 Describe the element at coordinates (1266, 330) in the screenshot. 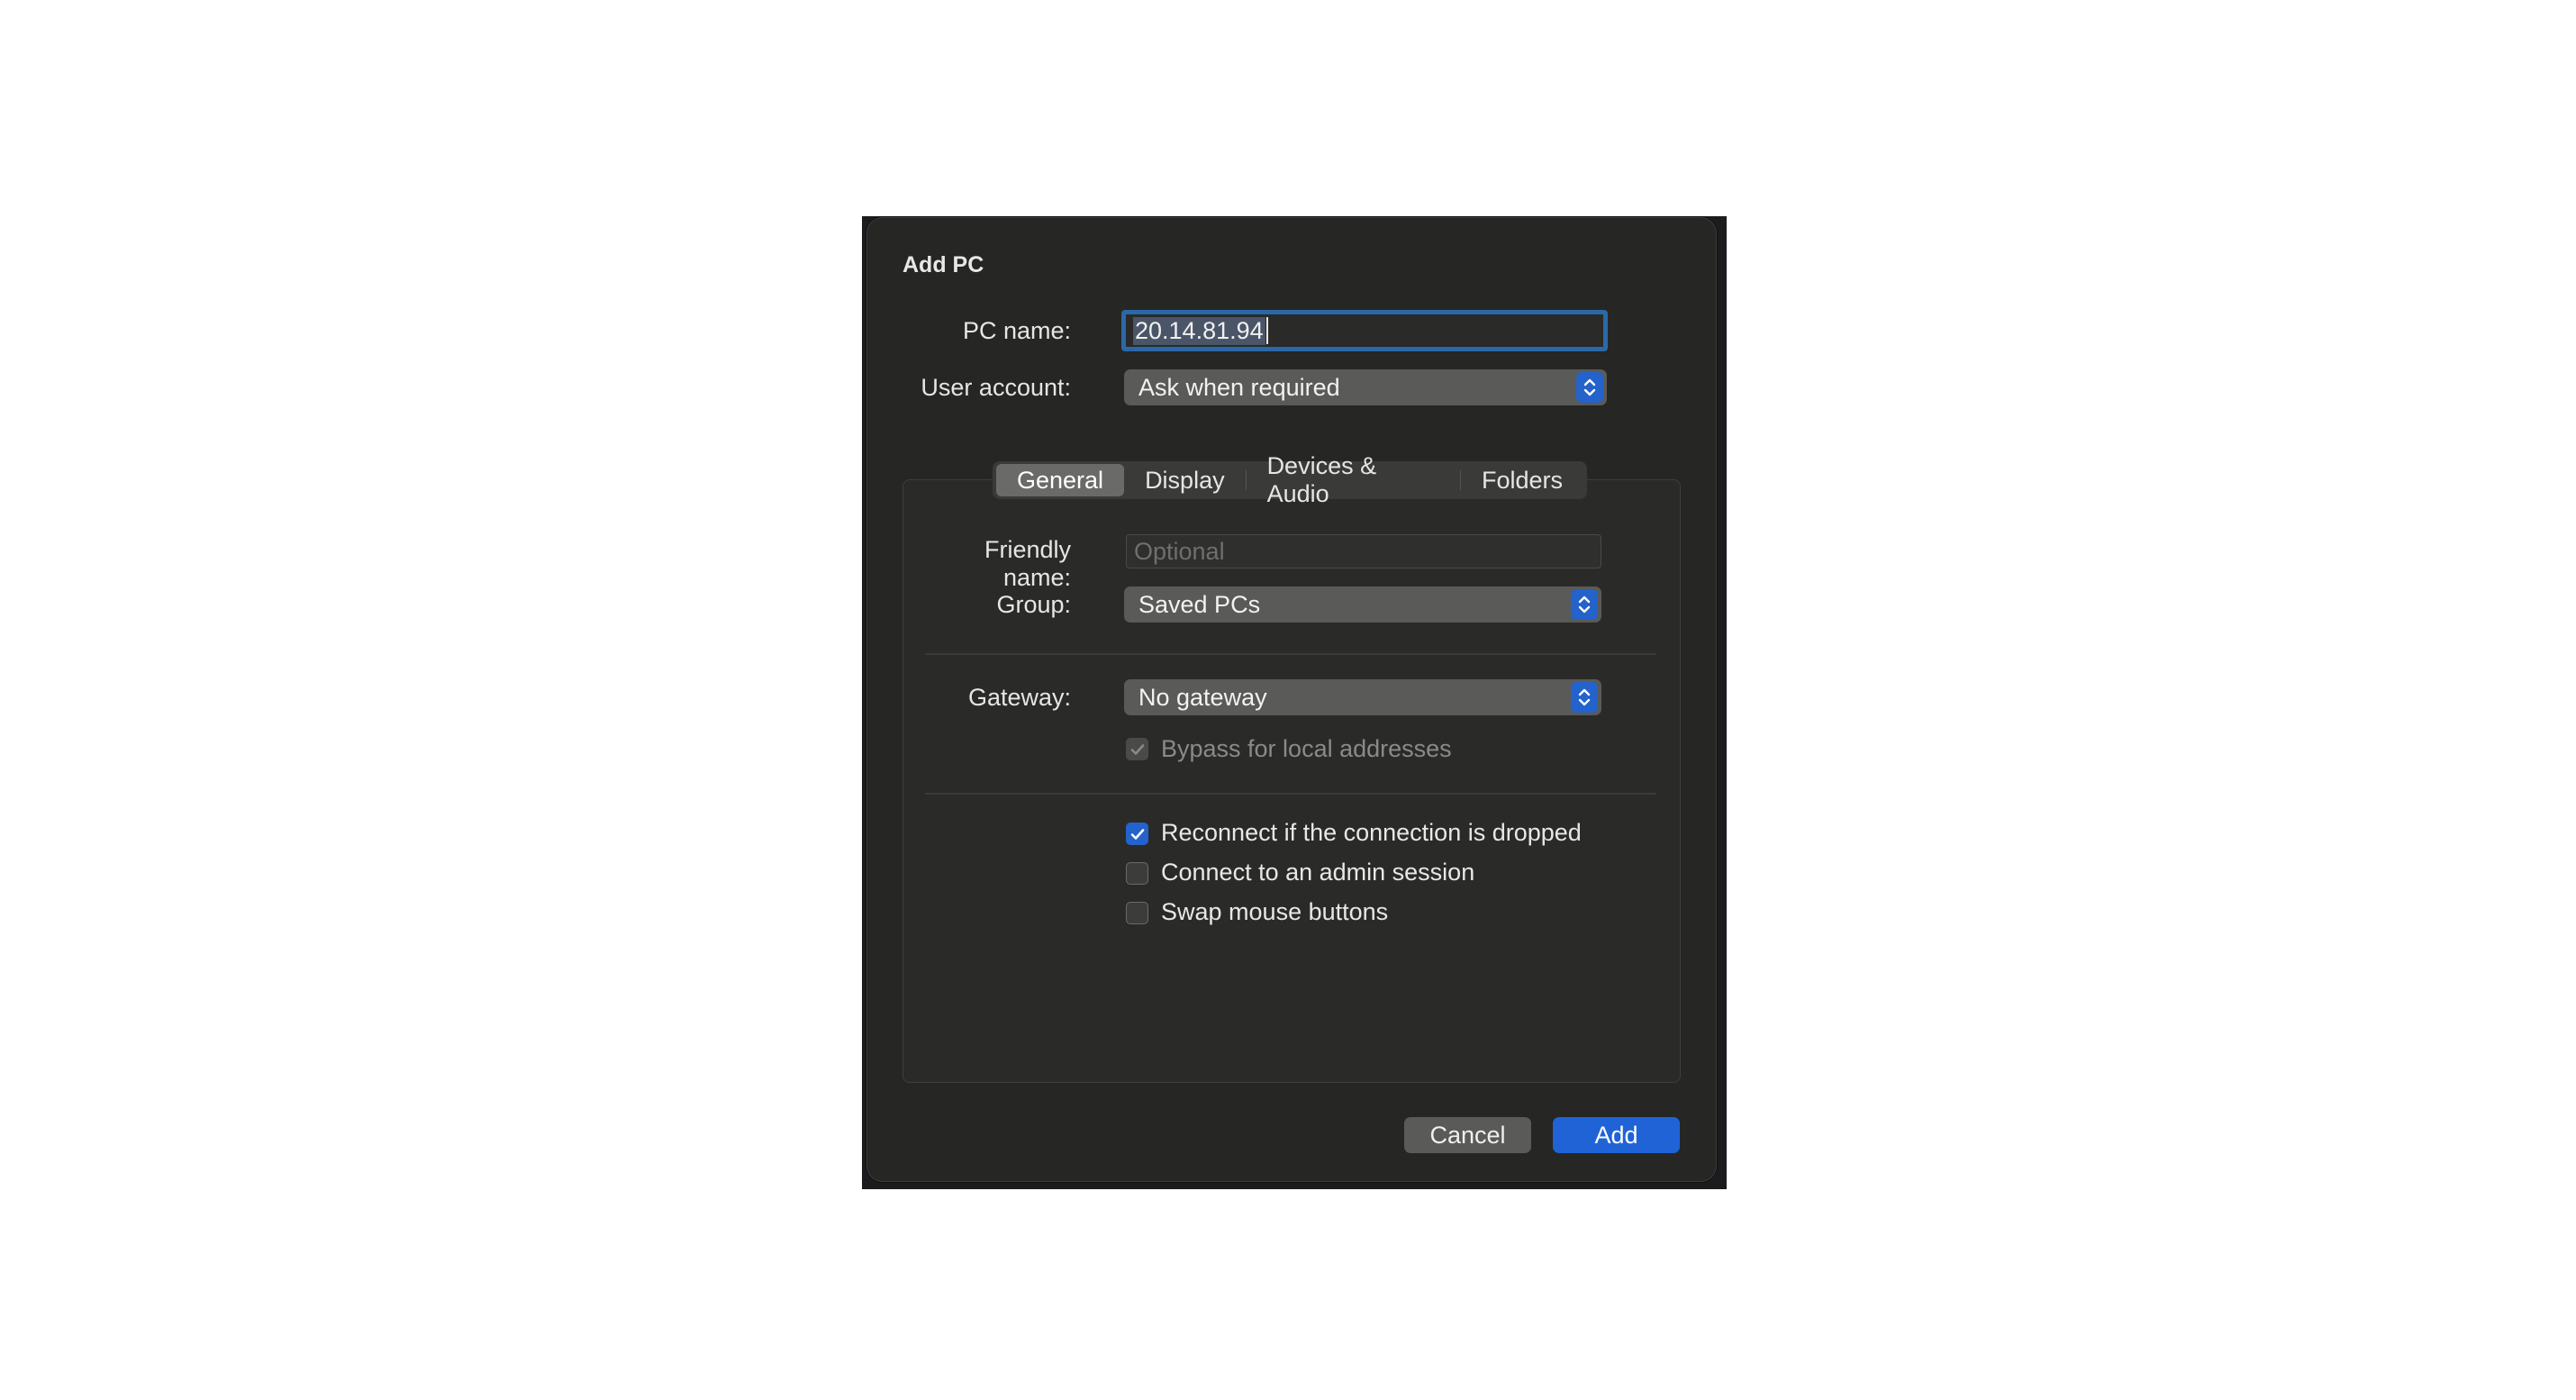

I see `text-caret` at that location.